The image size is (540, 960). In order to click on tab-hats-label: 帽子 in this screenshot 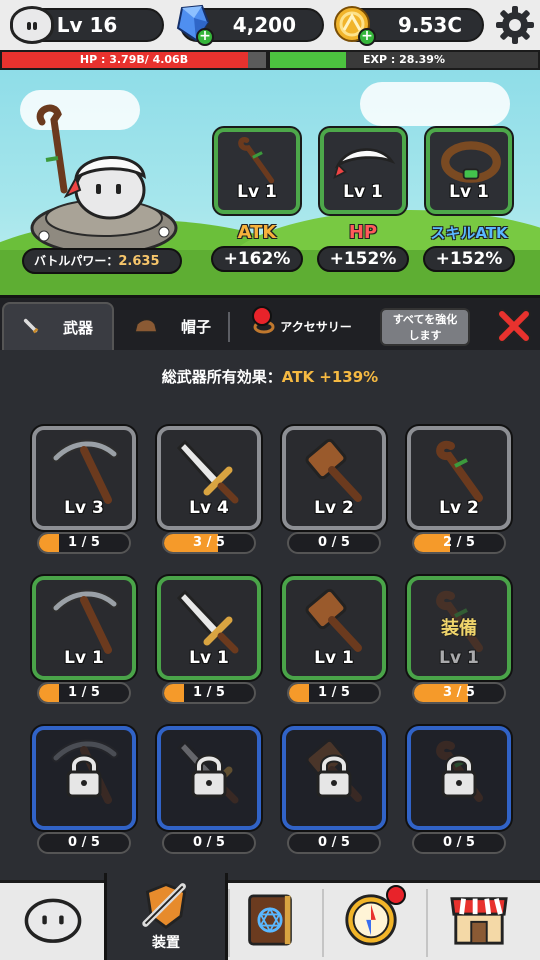, I will do `click(195, 326)`.